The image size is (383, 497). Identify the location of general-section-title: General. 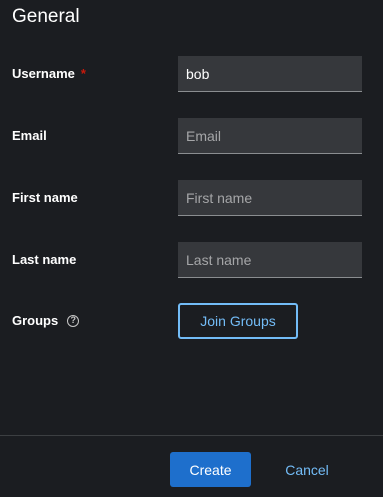
(46, 16).